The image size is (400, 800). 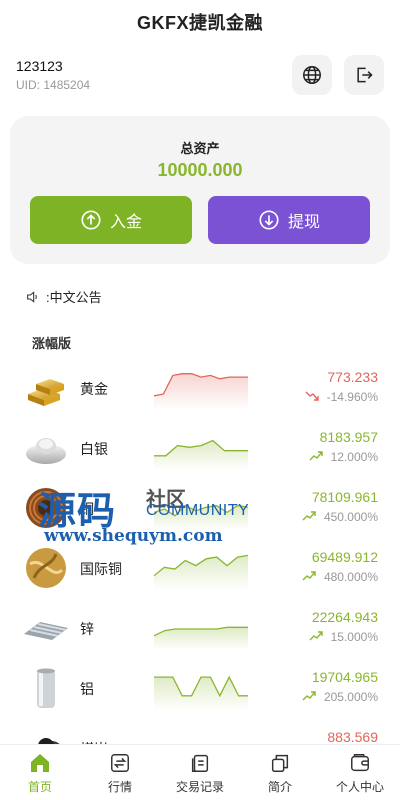 What do you see at coordinates (94, 449) in the screenshot?
I see `market-name: 白银` at bounding box center [94, 449].